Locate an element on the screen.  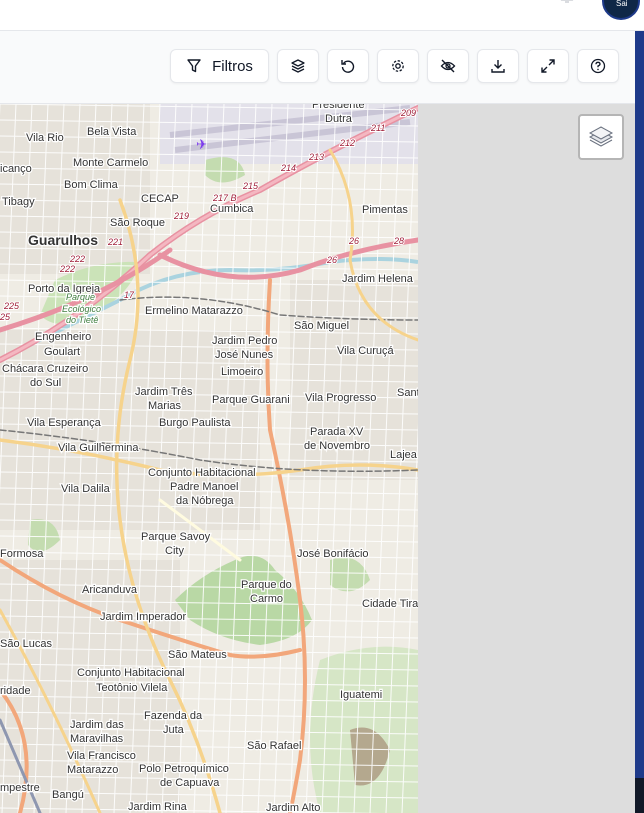
right-edge-strip is located at coordinates (639, 422).